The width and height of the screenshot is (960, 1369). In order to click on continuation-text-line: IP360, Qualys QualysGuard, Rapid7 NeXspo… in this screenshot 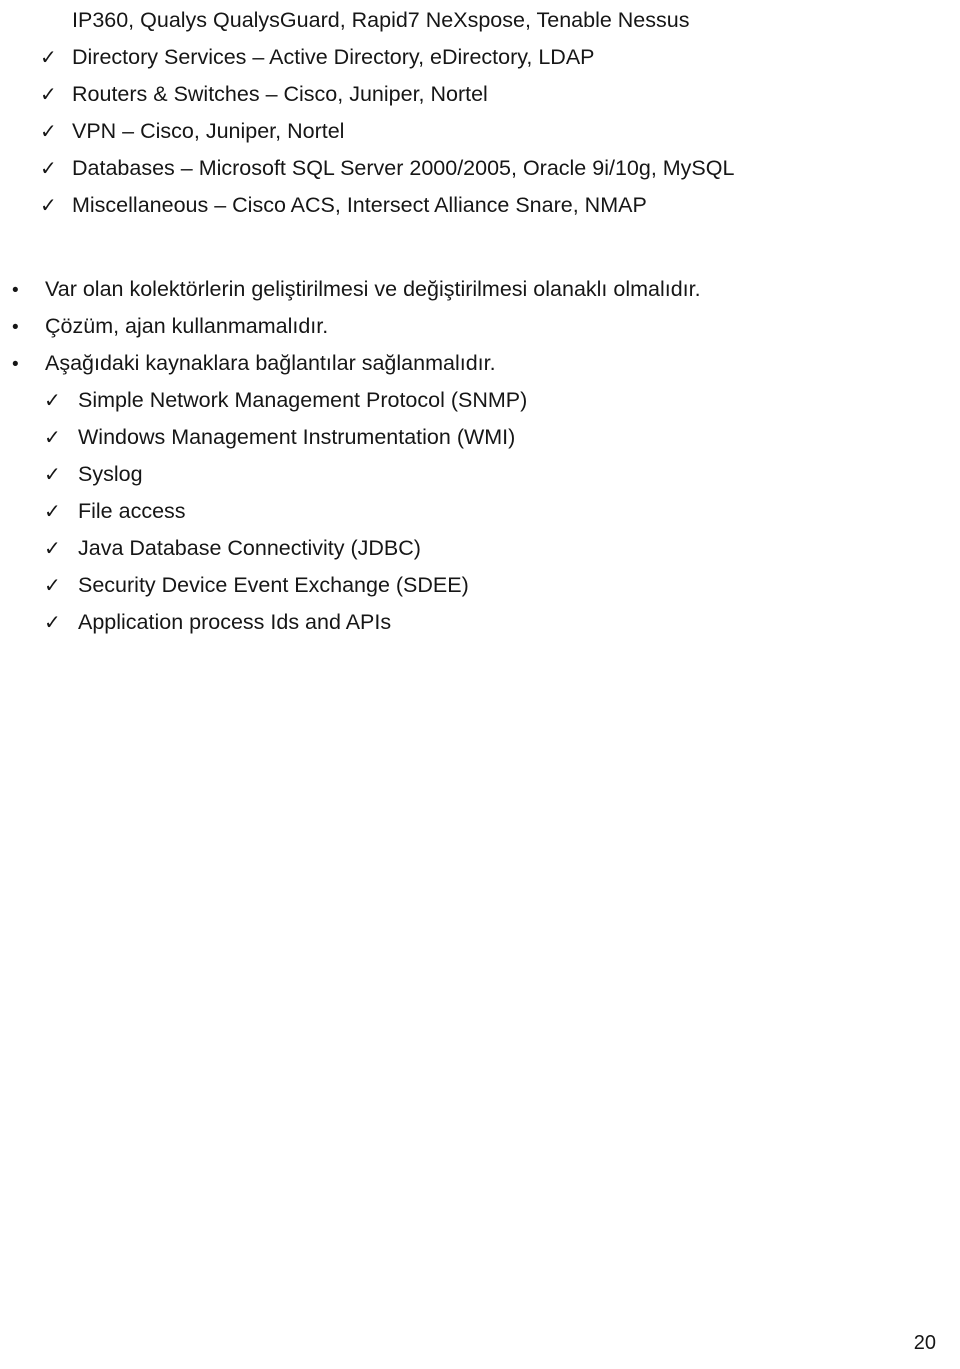, I will do `click(381, 20)`.